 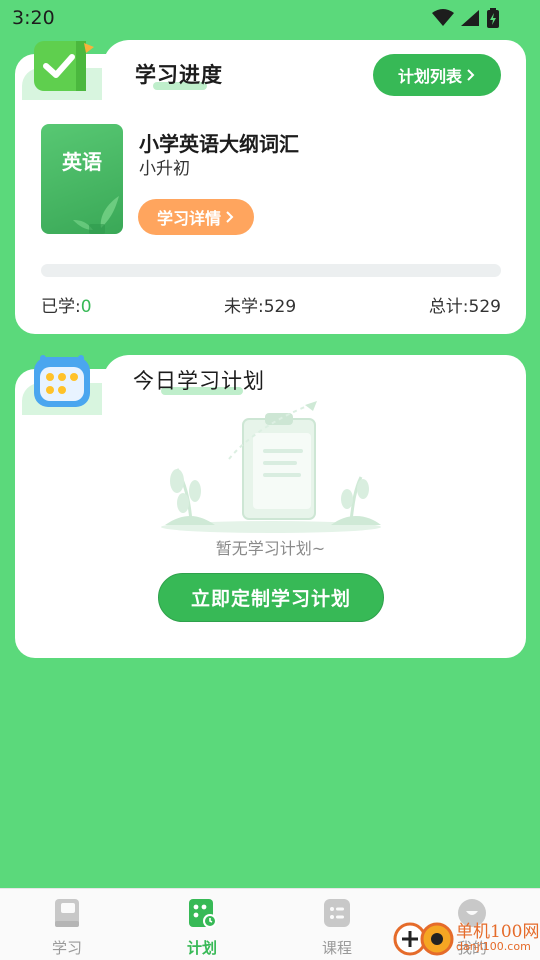 I want to click on stat-total: 总计:529, so click(x=465, y=304).